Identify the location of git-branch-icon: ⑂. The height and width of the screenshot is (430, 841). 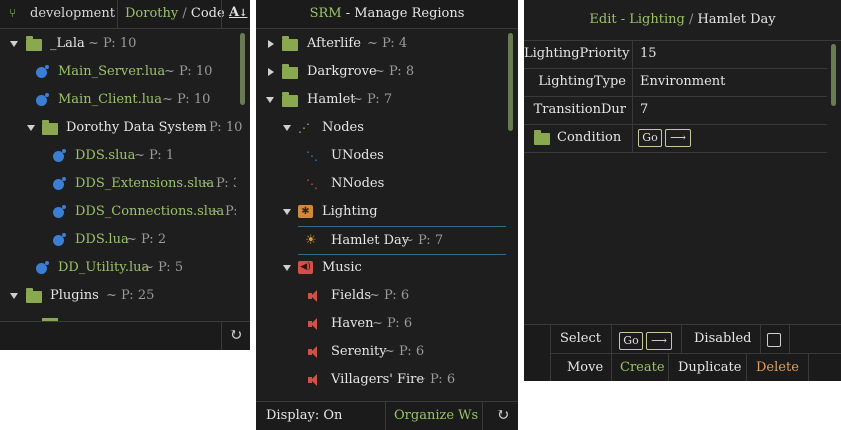
(12, 13).